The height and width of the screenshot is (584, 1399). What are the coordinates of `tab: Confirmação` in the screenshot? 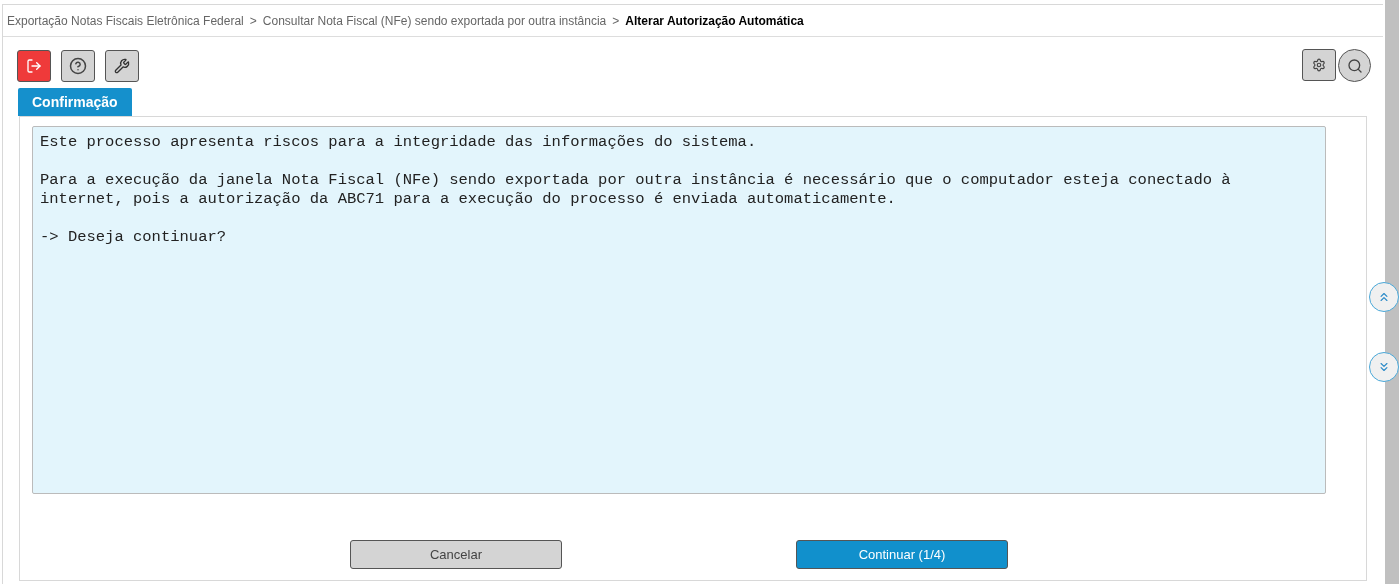 It's located at (75, 102).